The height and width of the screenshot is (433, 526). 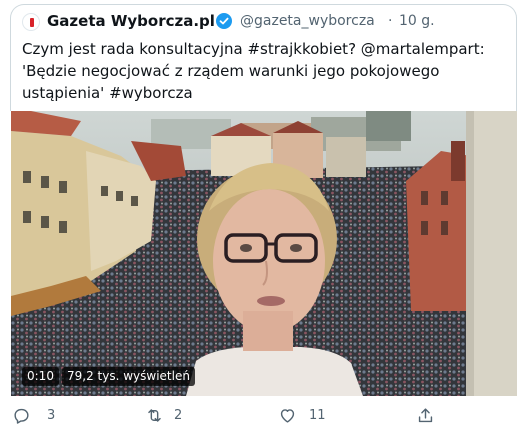 I want to click on retweet-icon, so click(x=154, y=415).